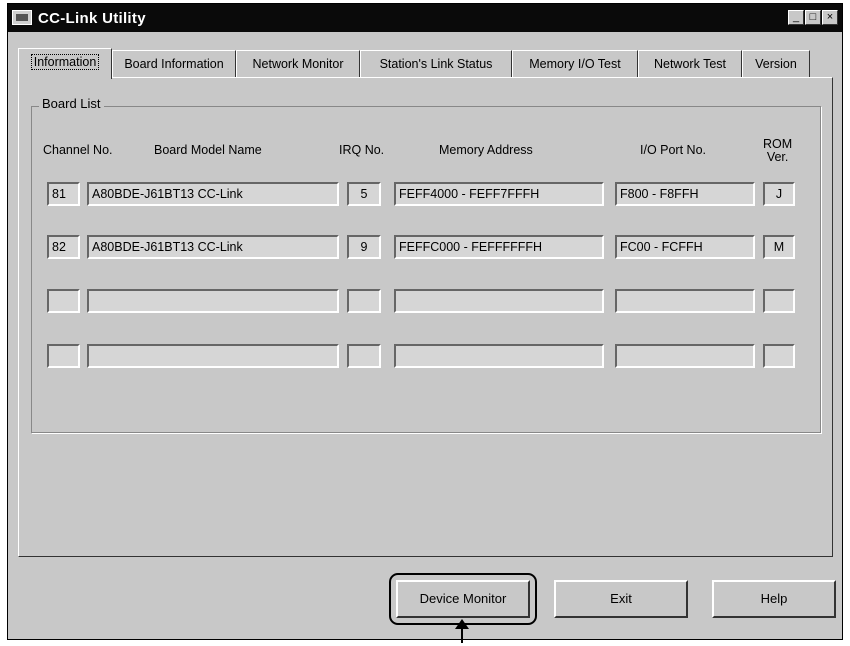 The height and width of the screenshot is (646, 850). What do you see at coordinates (575, 63) in the screenshot?
I see `tab-memory-io-test: Memory I/O Test` at bounding box center [575, 63].